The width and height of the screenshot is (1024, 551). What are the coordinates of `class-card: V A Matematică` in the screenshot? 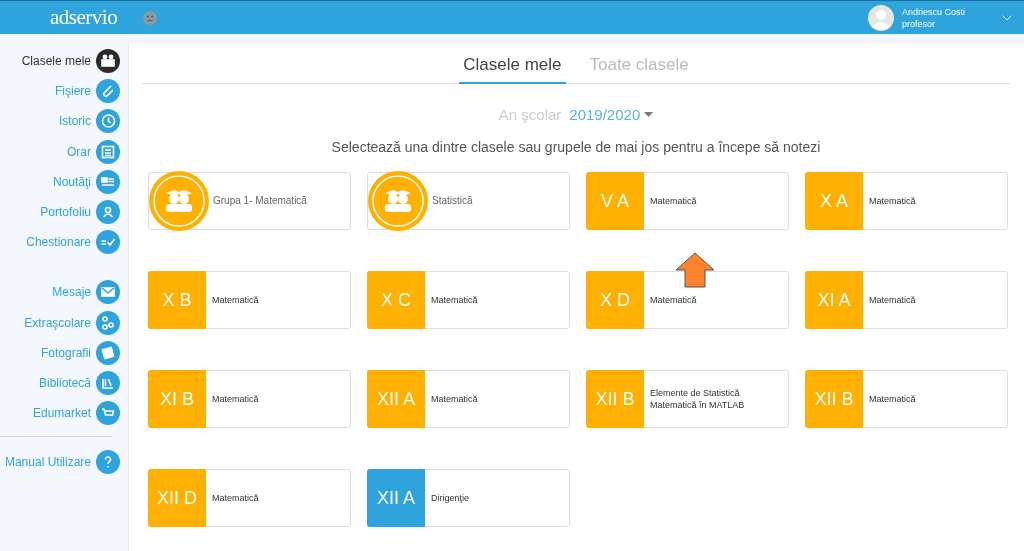 It's located at (687, 201).